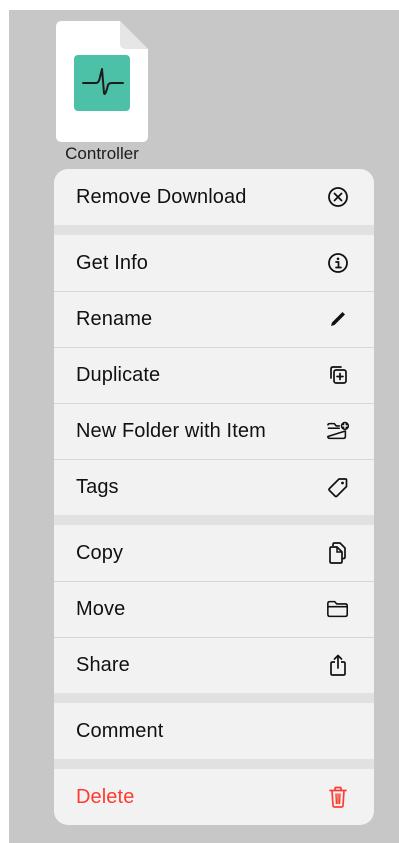 The height and width of the screenshot is (843, 399). I want to click on folder-badge-plus-icon, so click(338, 431).